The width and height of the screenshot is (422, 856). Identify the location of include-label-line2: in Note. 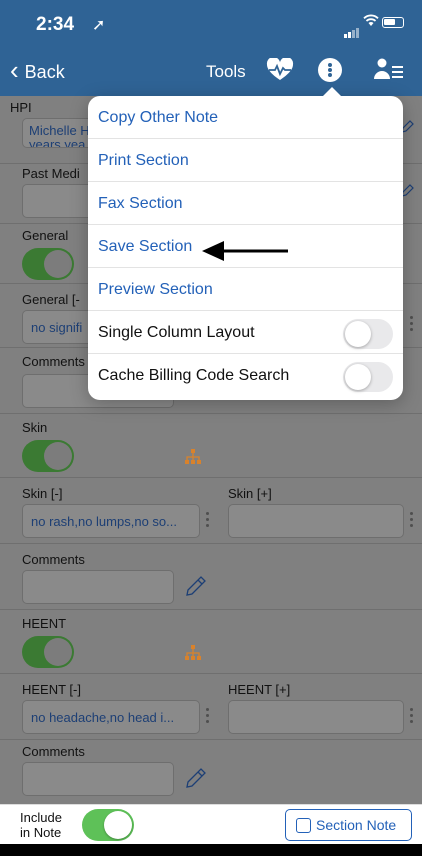
(41, 832).